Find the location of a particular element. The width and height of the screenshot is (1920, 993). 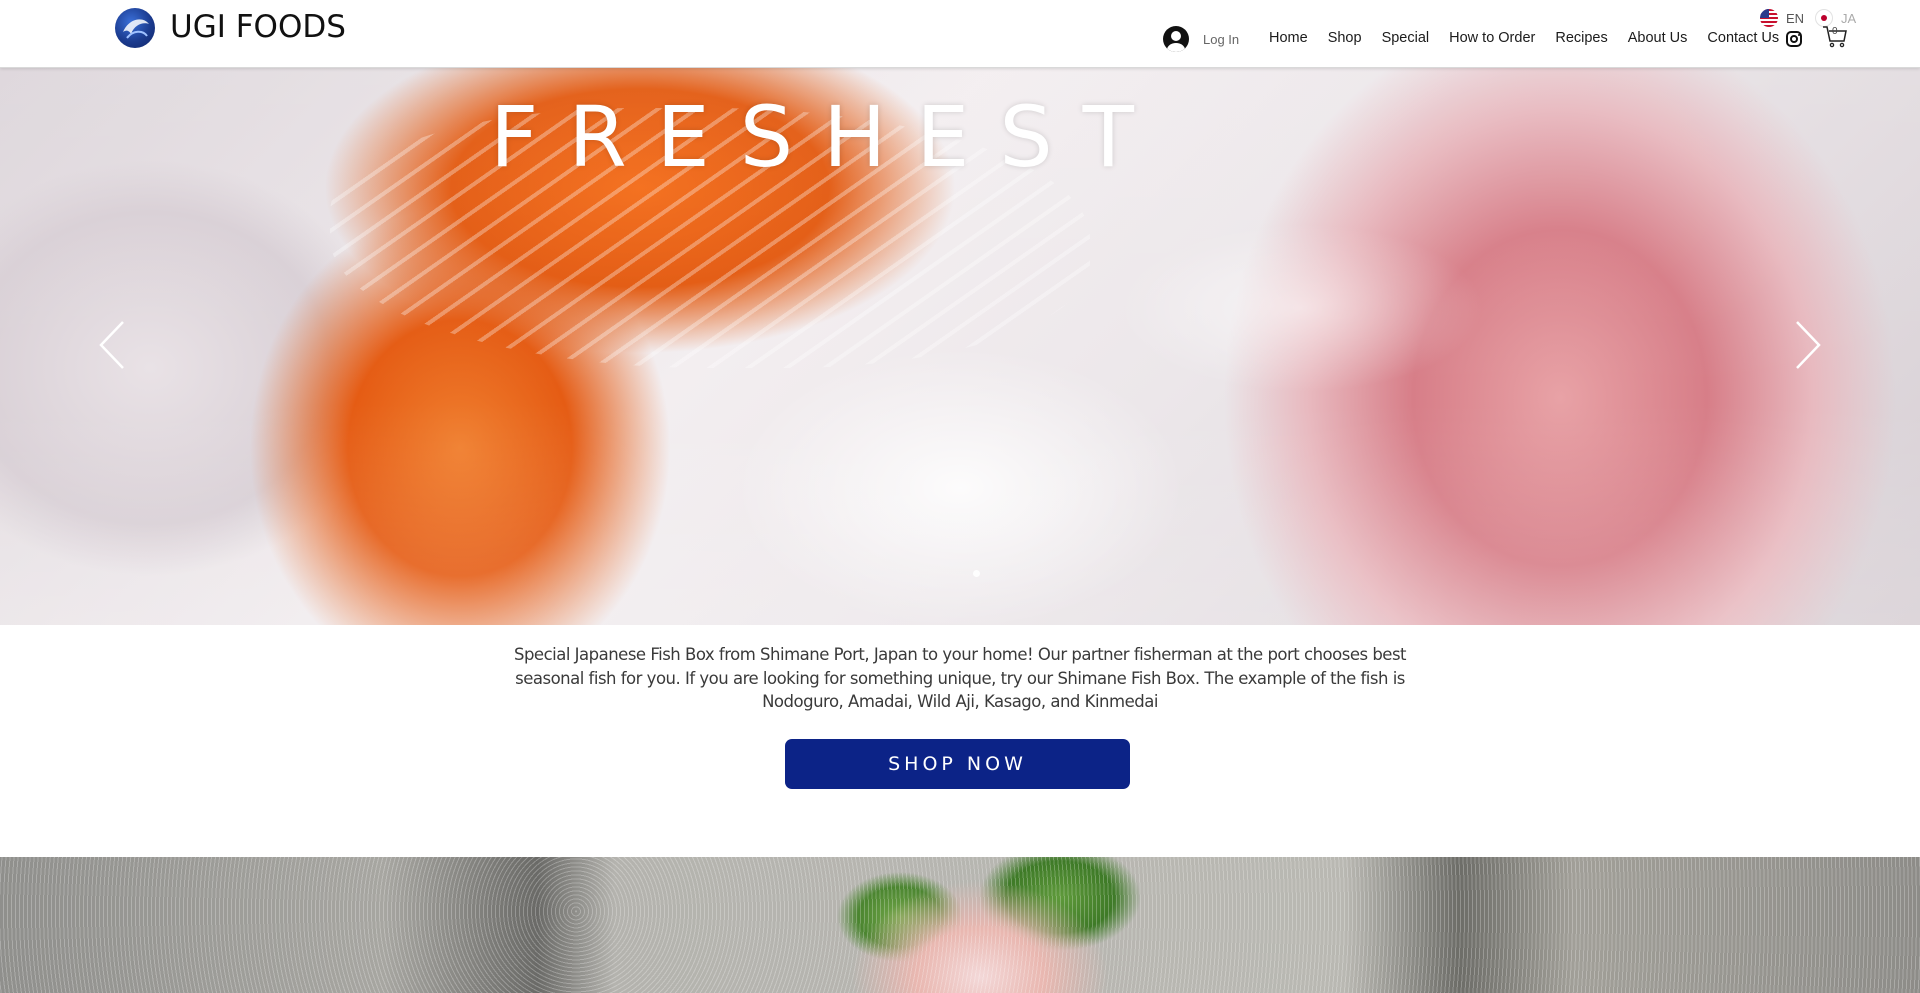

cart-count: 0 is located at coordinates (1835, 31).